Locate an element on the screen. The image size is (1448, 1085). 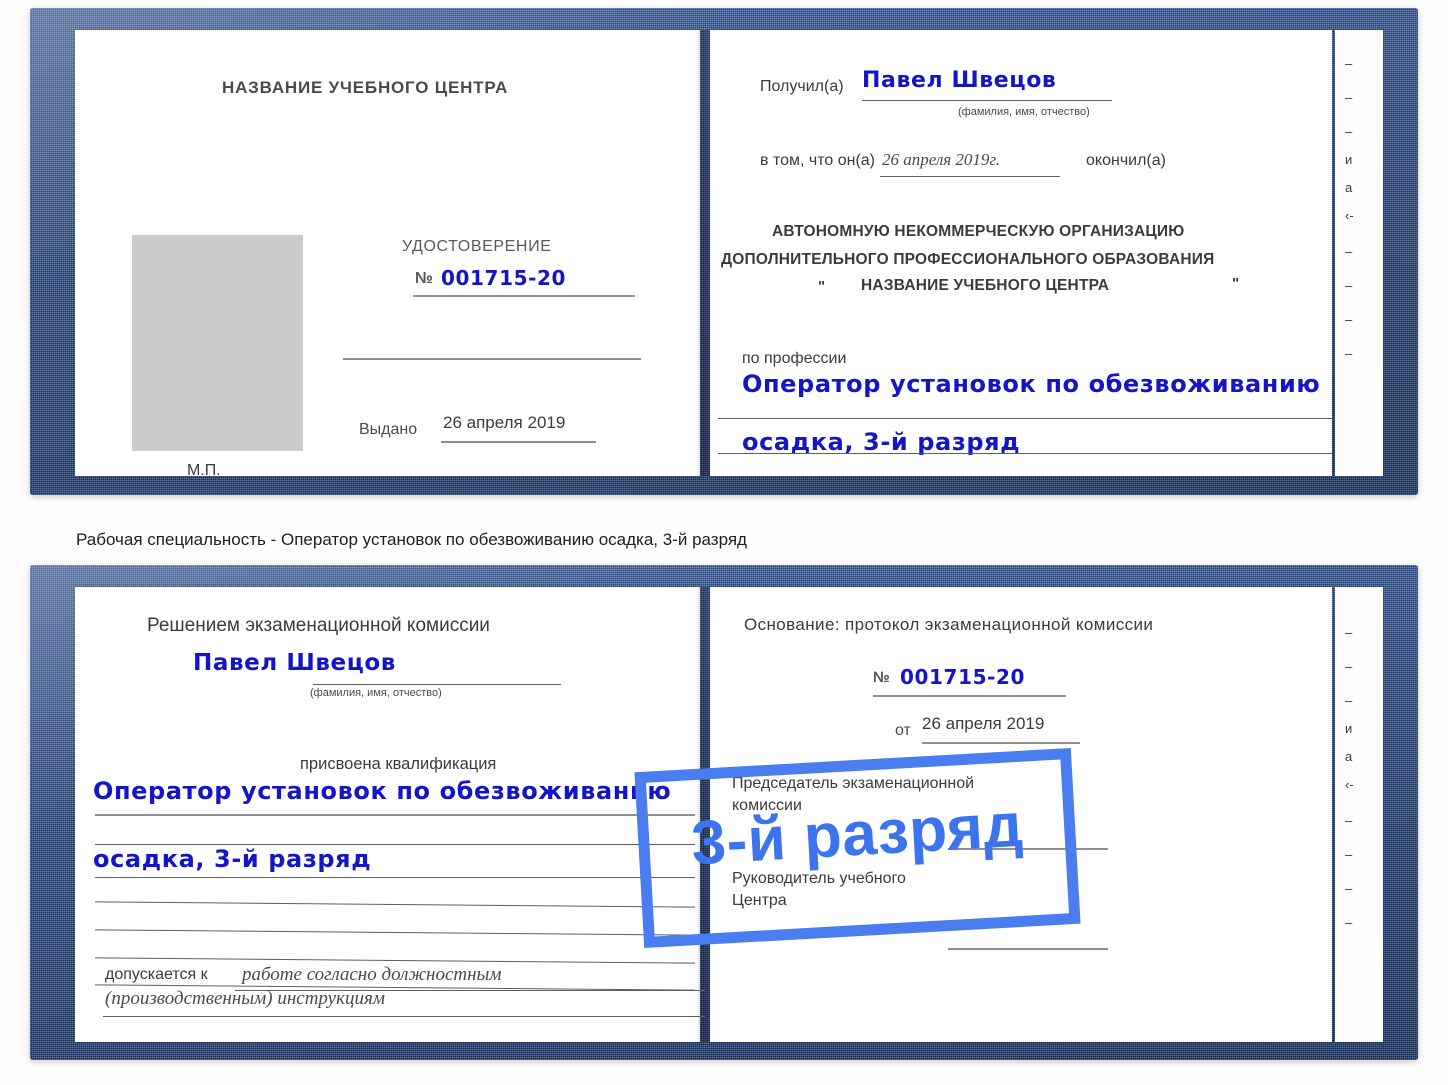
chair-signature-rule is located at coordinates (1028, 849).